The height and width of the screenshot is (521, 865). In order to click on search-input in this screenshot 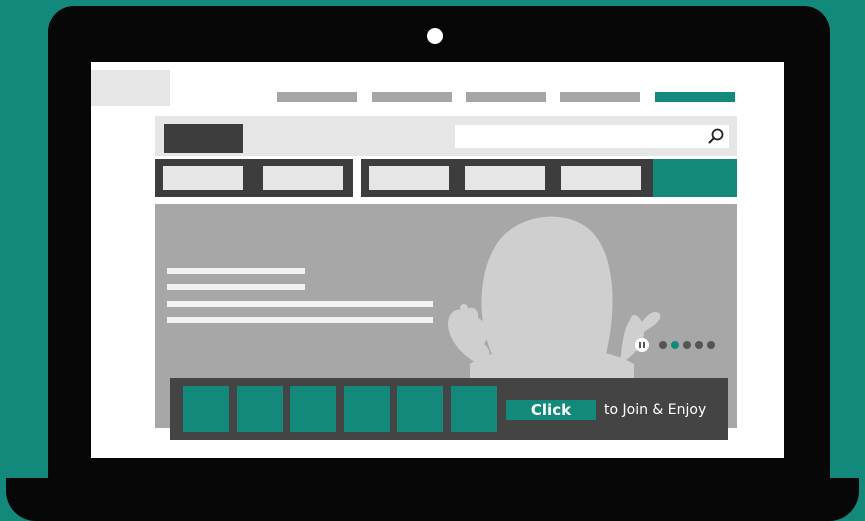, I will do `click(592, 136)`.